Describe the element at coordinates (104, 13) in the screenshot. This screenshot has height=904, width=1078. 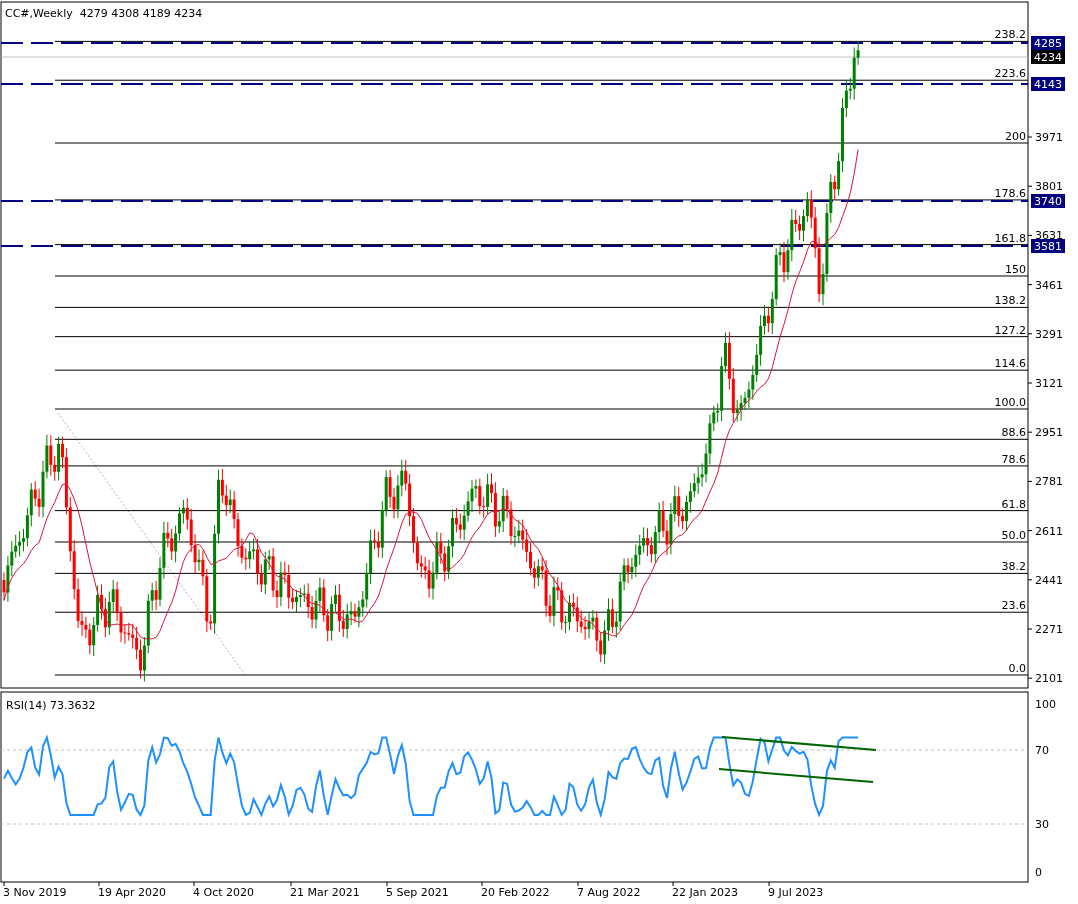
I see `chart-title: CC#,Weekly 4279 4308 4189 4234` at that location.